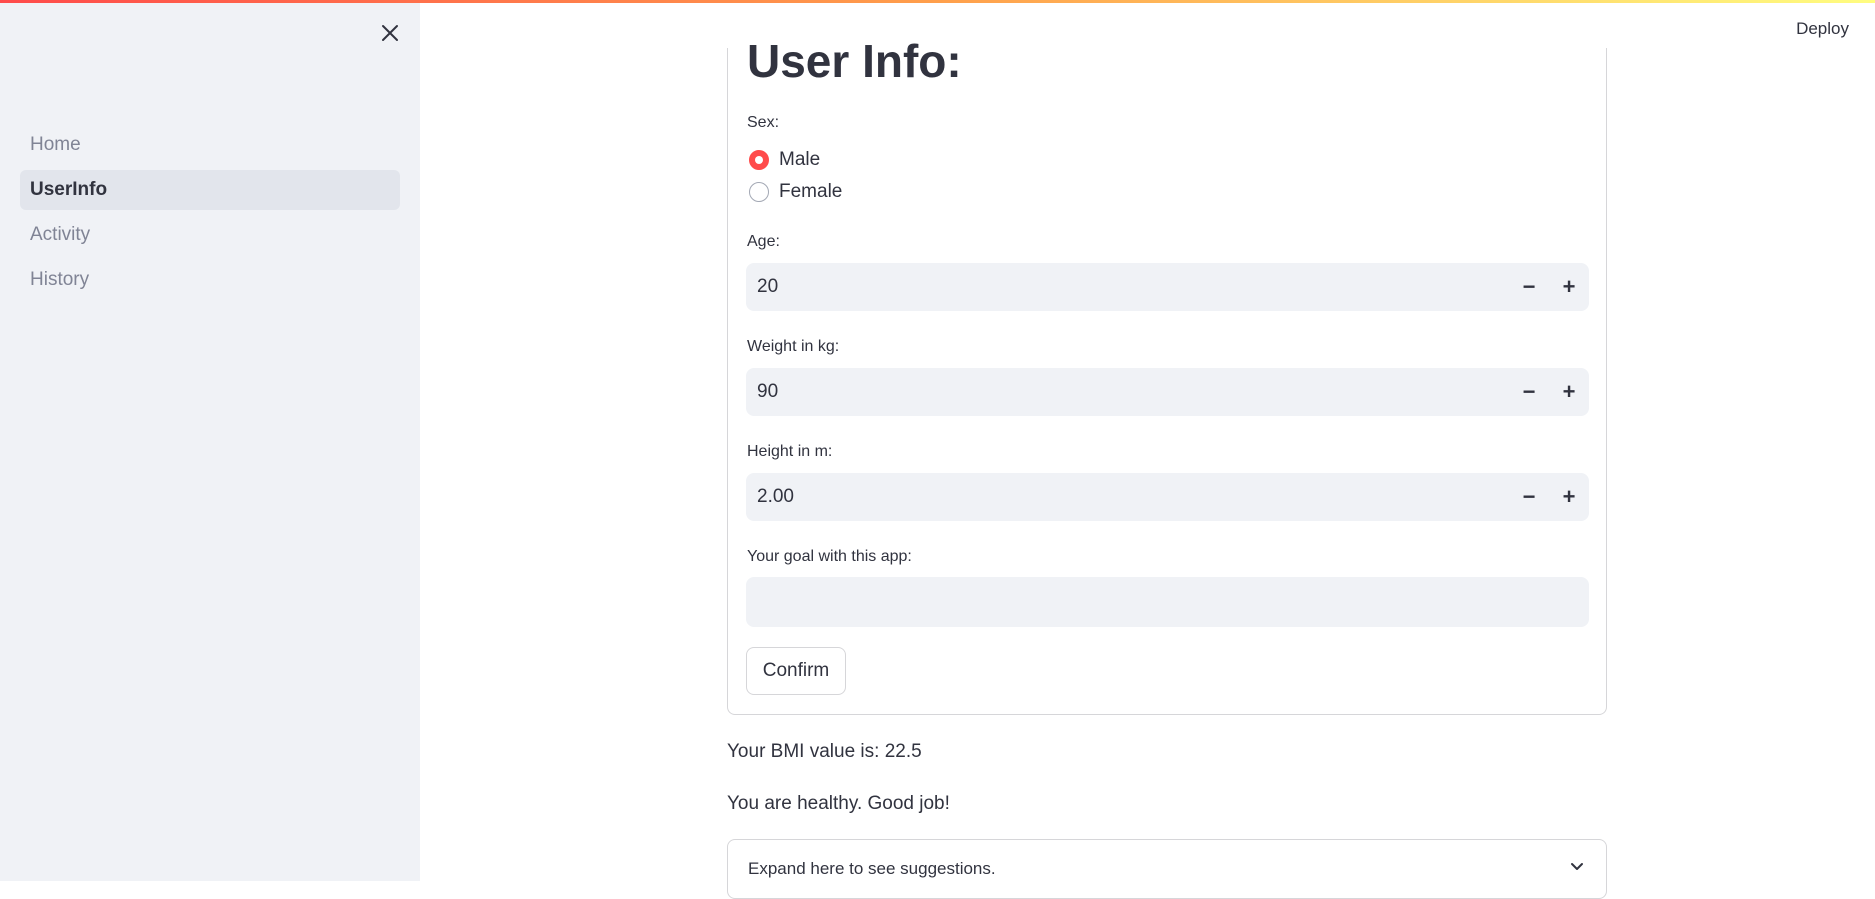 The width and height of the screenshot is (1875, 899). Describe the element at coordinates (763, 122) in the screenshot. I see `sex-label: Sex:` at that location.